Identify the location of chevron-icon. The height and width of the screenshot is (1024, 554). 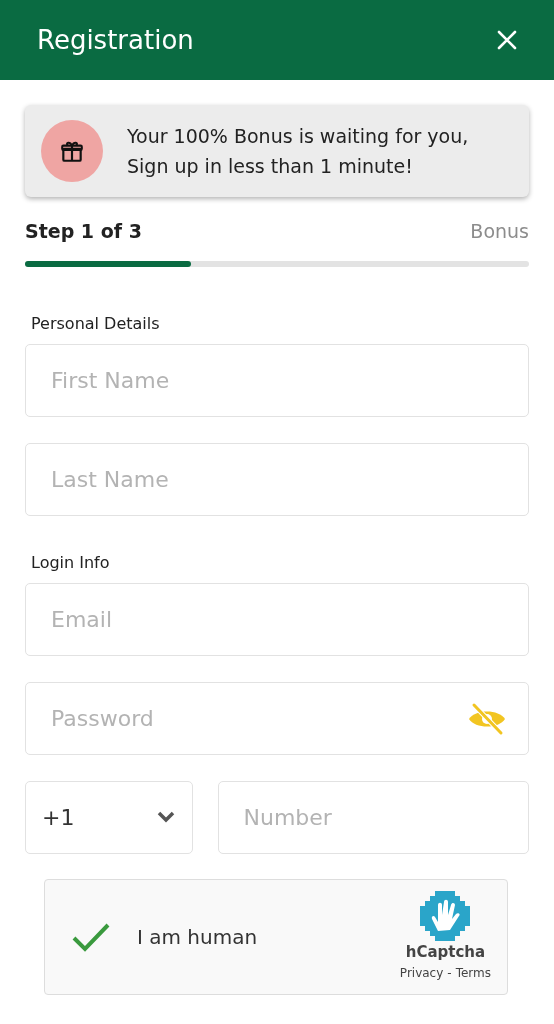
(165, 817).